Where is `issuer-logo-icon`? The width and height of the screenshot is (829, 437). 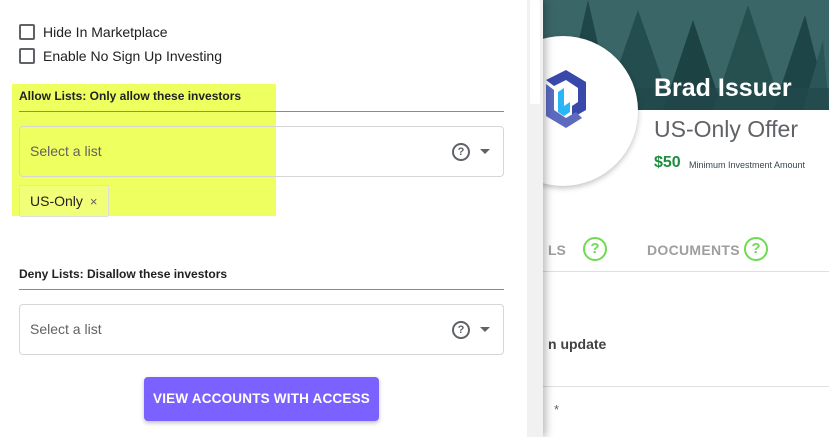 issuer-logo-icon is located at coordinates (566, 99).